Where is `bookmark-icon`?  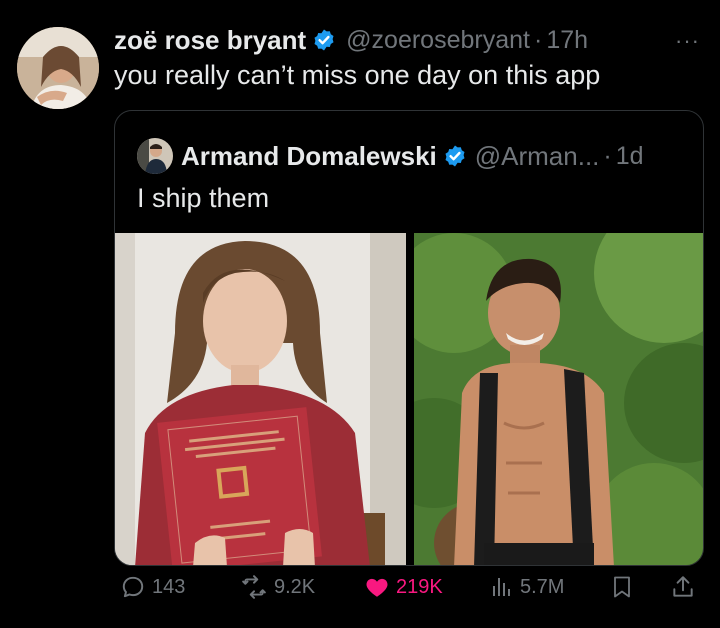 bookmark-icon is located at coordinates (622, 587).